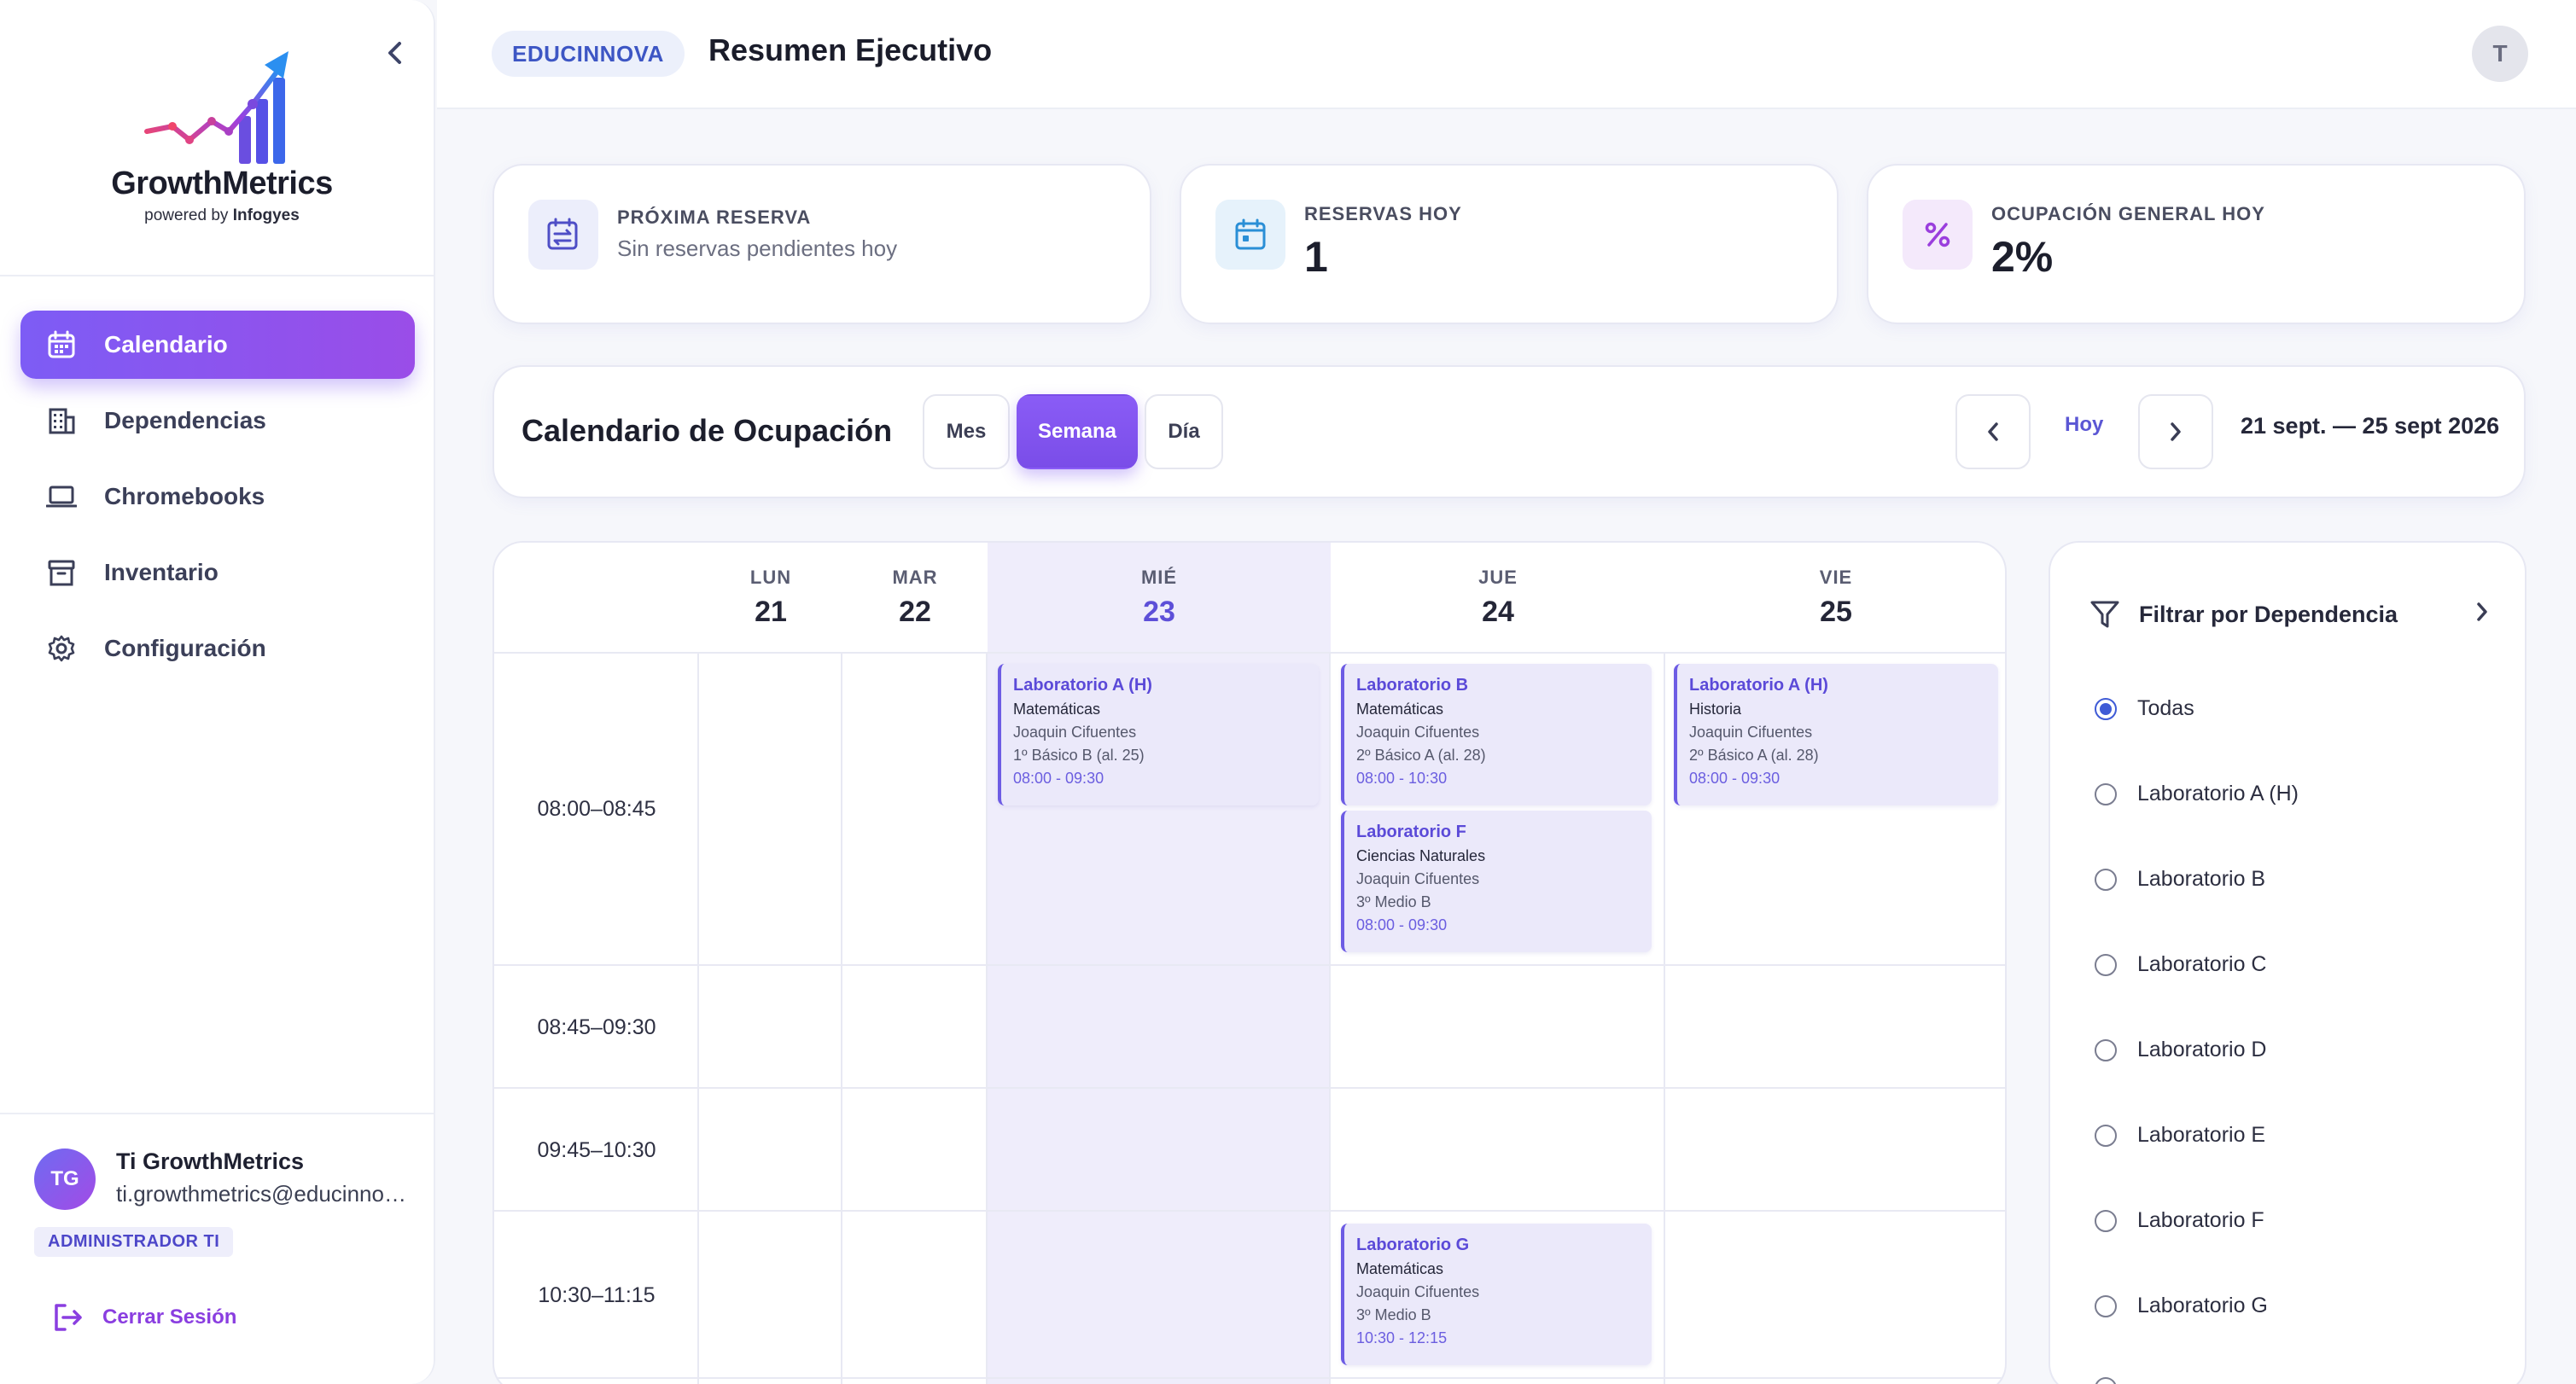 The width and height of the screenshot is (2576, 1384). I want to click on user-email: ti.growthmetrics@educinnova.cl, so click(261, 1194).